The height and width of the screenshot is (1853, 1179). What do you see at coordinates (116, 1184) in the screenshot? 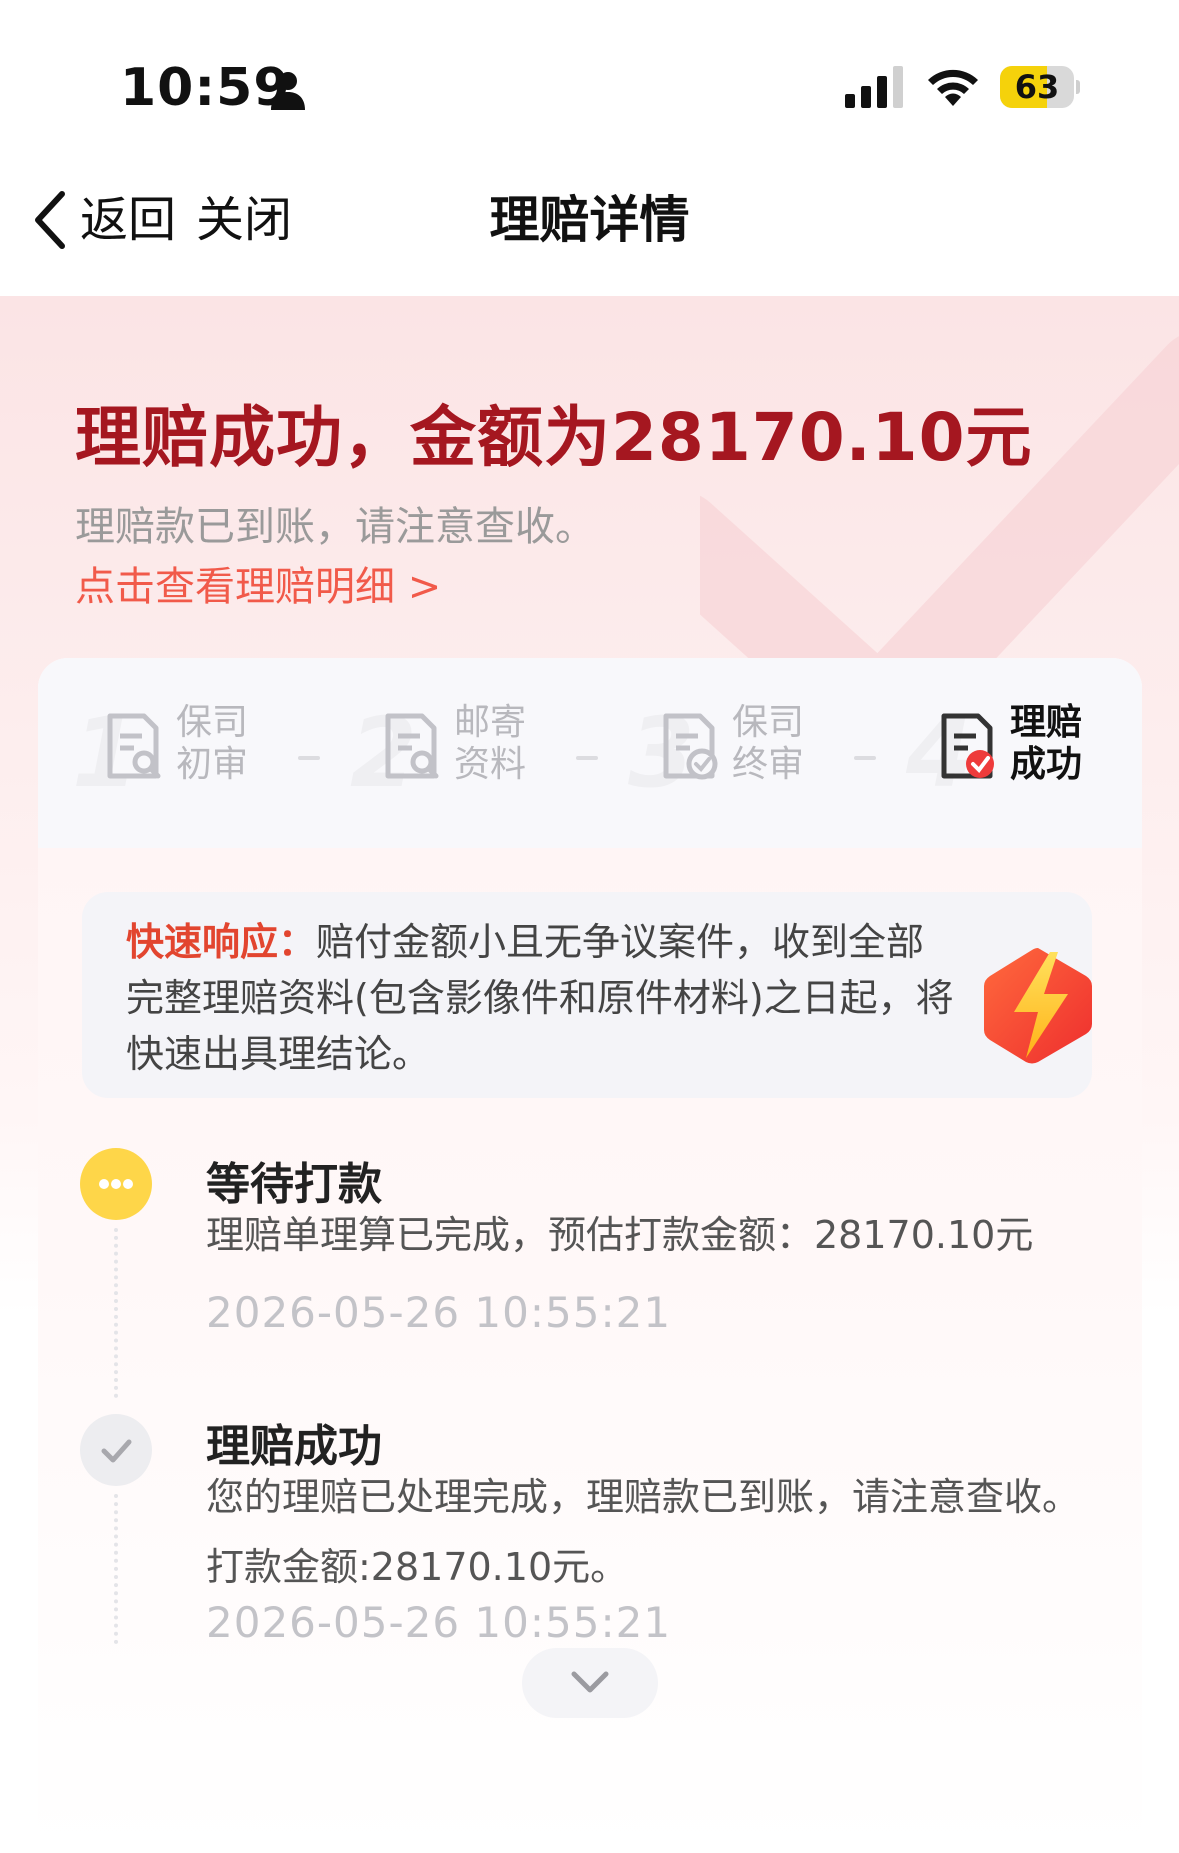
I see `more-dots-icon` at bounding box center [116, 1184].